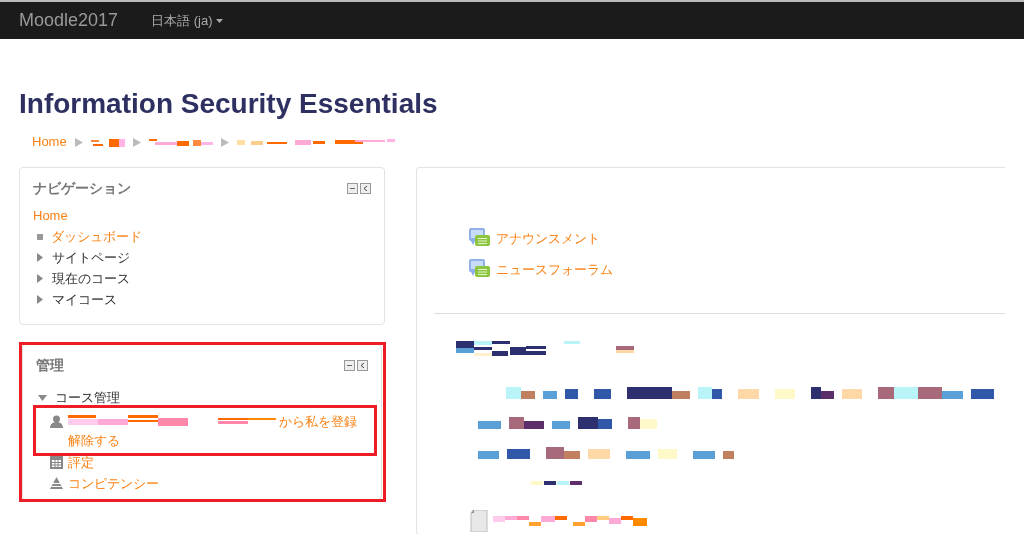  Describe the element at coordinates (90, 278) in the screenshot. I see `nav-branch: 現在のコース` at that location.